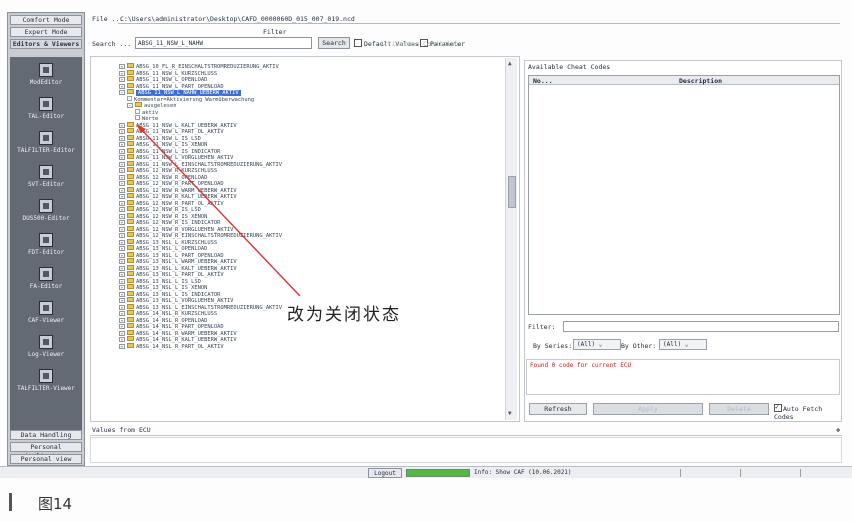 This screenshot has width=852, height=522. I want to click on data-handling-button: Data Handling, so click(46, 435).